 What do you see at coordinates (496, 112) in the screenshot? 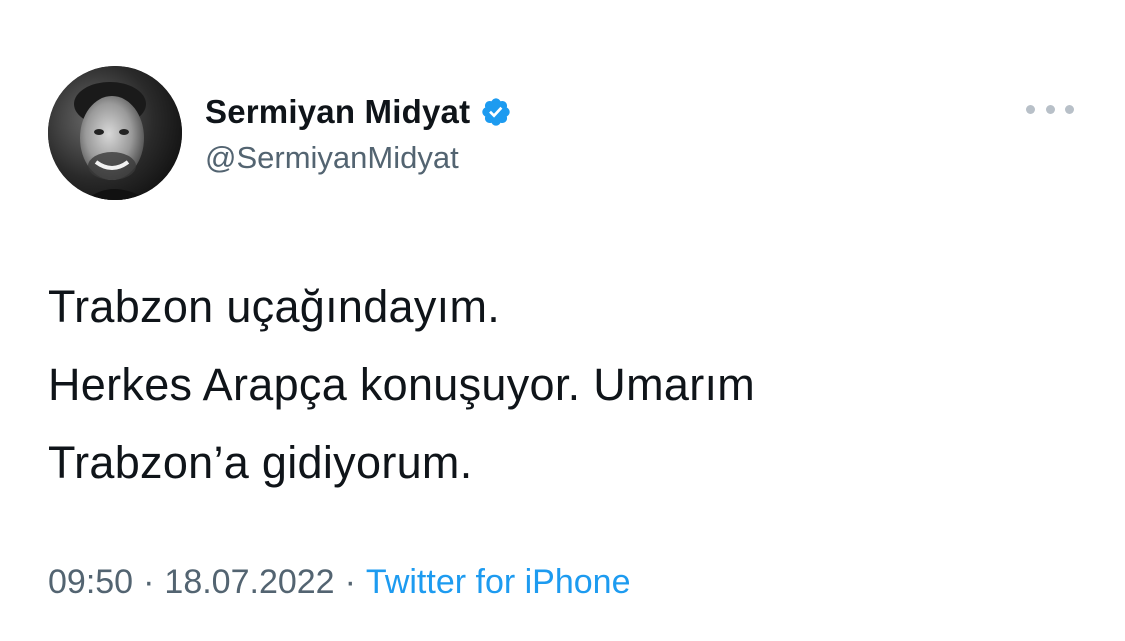
I see `verified-badge-icon` at bounding box center [496, 112].